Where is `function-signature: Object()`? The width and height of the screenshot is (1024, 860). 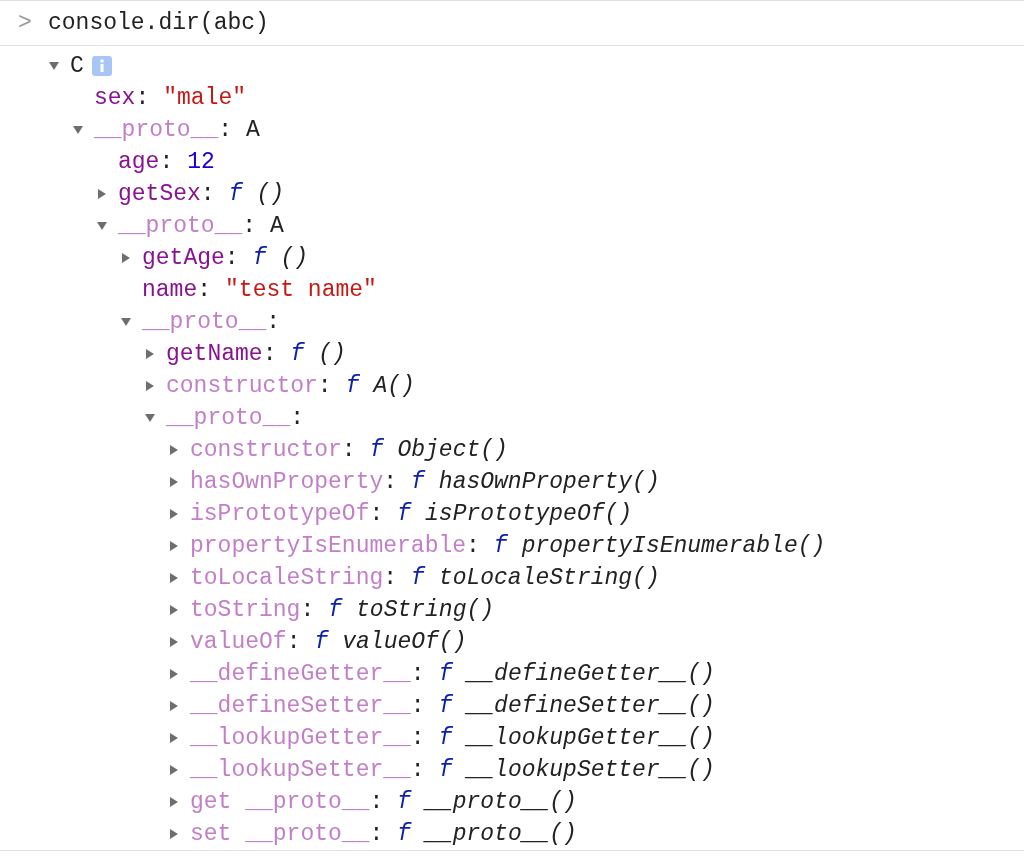 function-signature: Object() is located at coordinates (452, 450).